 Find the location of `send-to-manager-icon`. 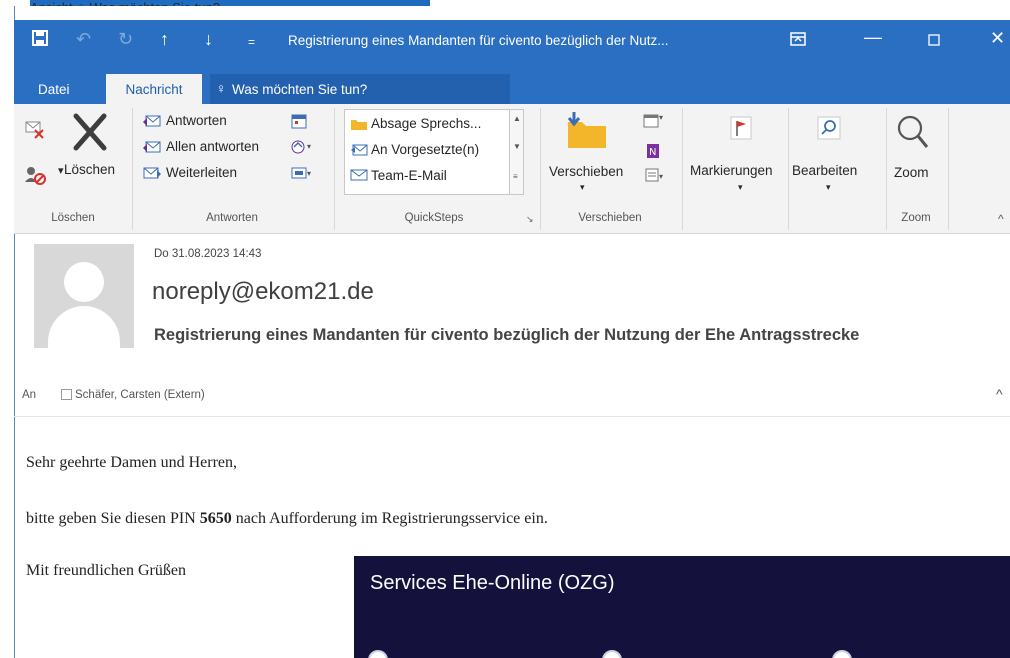

send-to-manager-icon is located at coordinates (359, 151).